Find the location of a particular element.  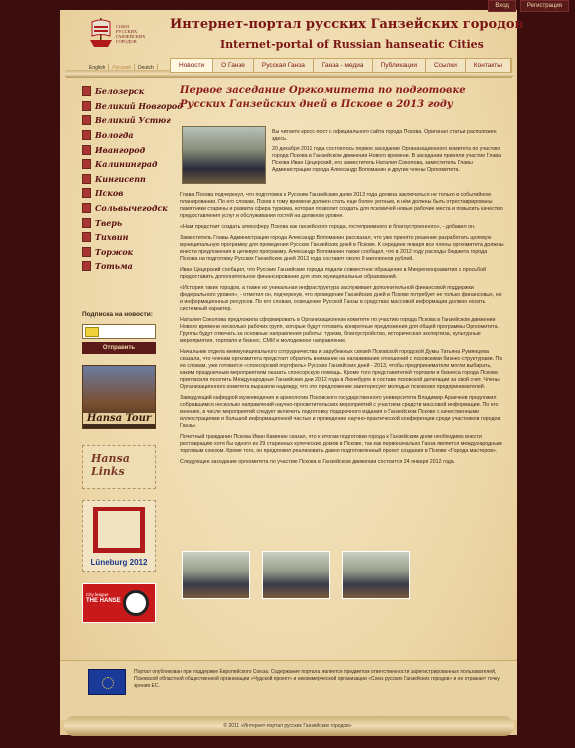

logo-text: СОЮЗ РУССКИХ ГАНЗЕЙСКИХ ГОРОДОВ is located at coordinates (131, 34).